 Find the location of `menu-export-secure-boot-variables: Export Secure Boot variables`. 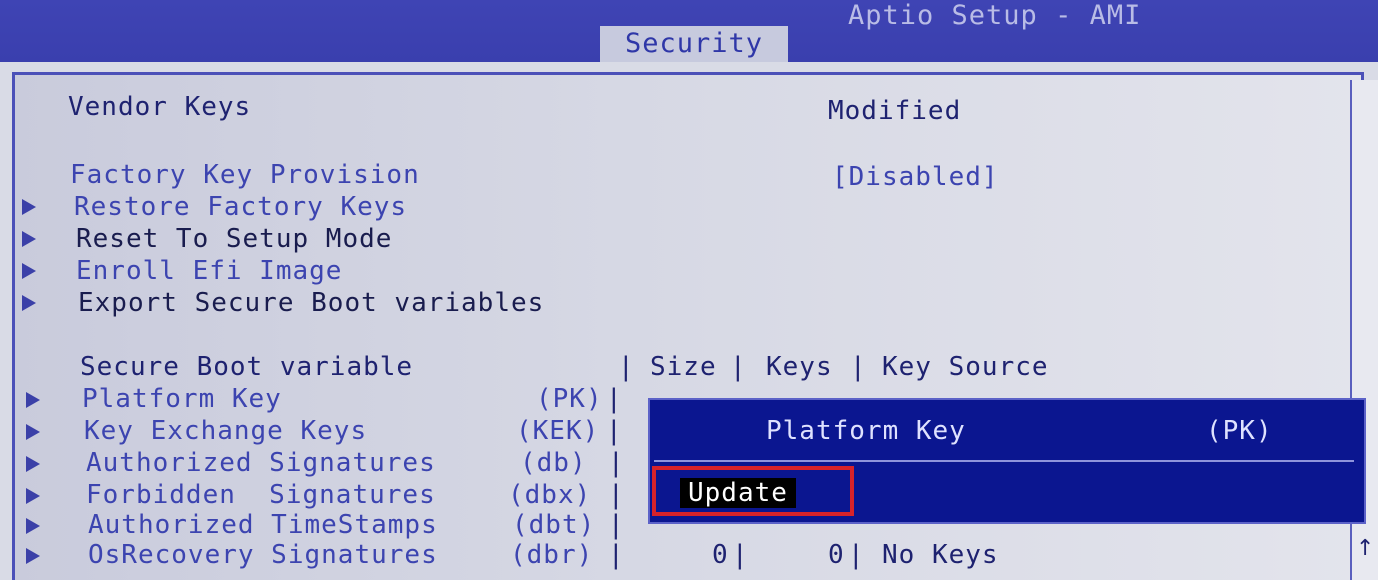

menu-export-secure-boot-variables: Export Secure Boot variables is located at coordinates (311, 303).